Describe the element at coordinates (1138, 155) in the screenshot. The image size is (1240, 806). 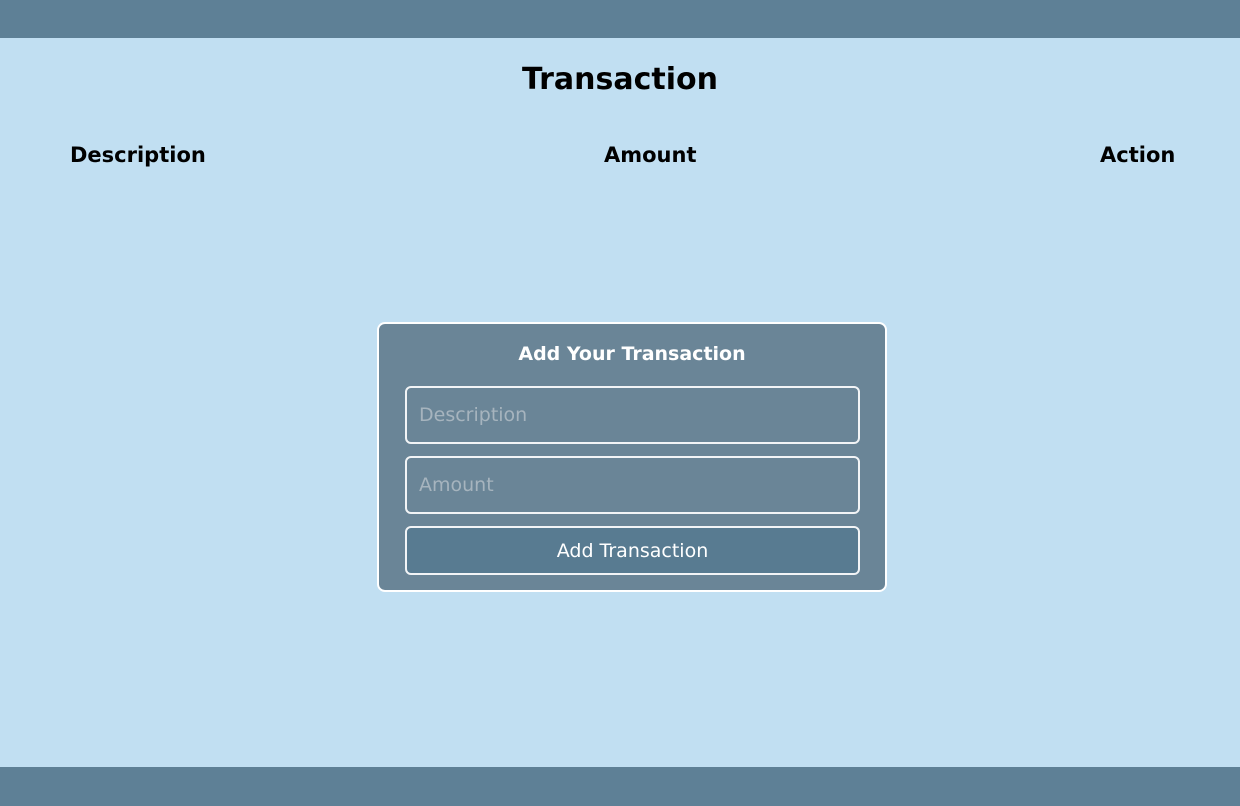
I see `column-header-action: Action` at that location.